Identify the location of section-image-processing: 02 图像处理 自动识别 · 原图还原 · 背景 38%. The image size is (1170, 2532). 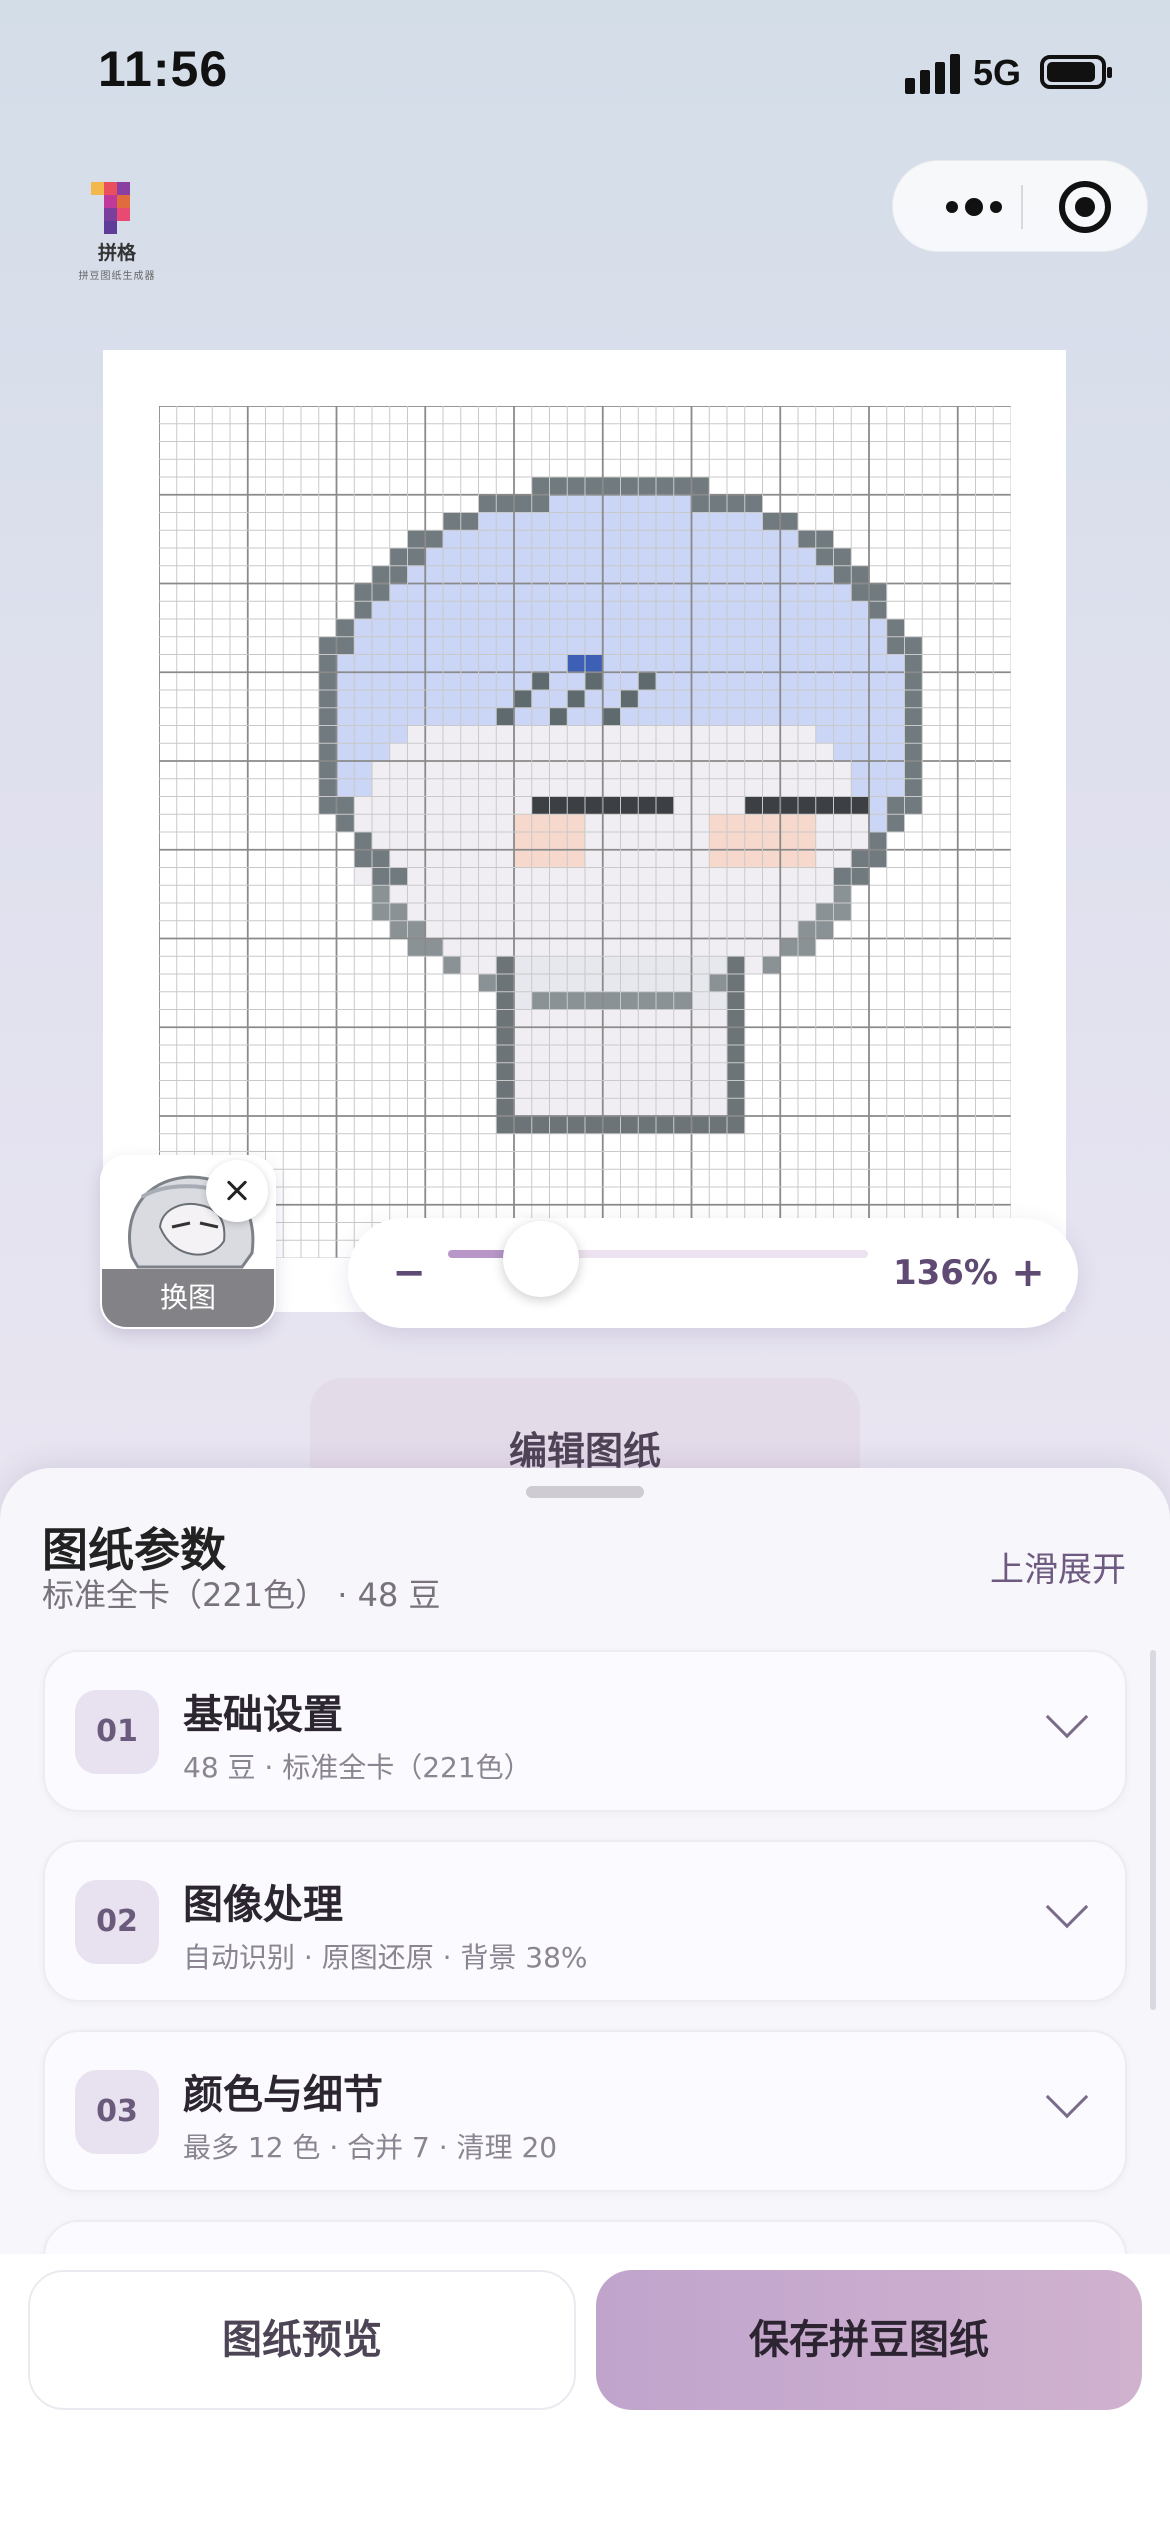
(585, 1921).